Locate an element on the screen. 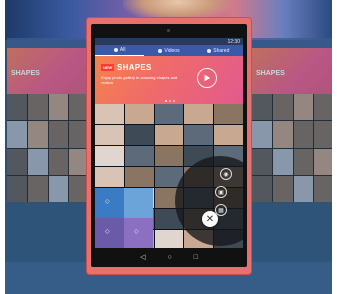 This screenshot has width=337, height=294. featured-title: SHAPES is located at coordinates (134, 67).